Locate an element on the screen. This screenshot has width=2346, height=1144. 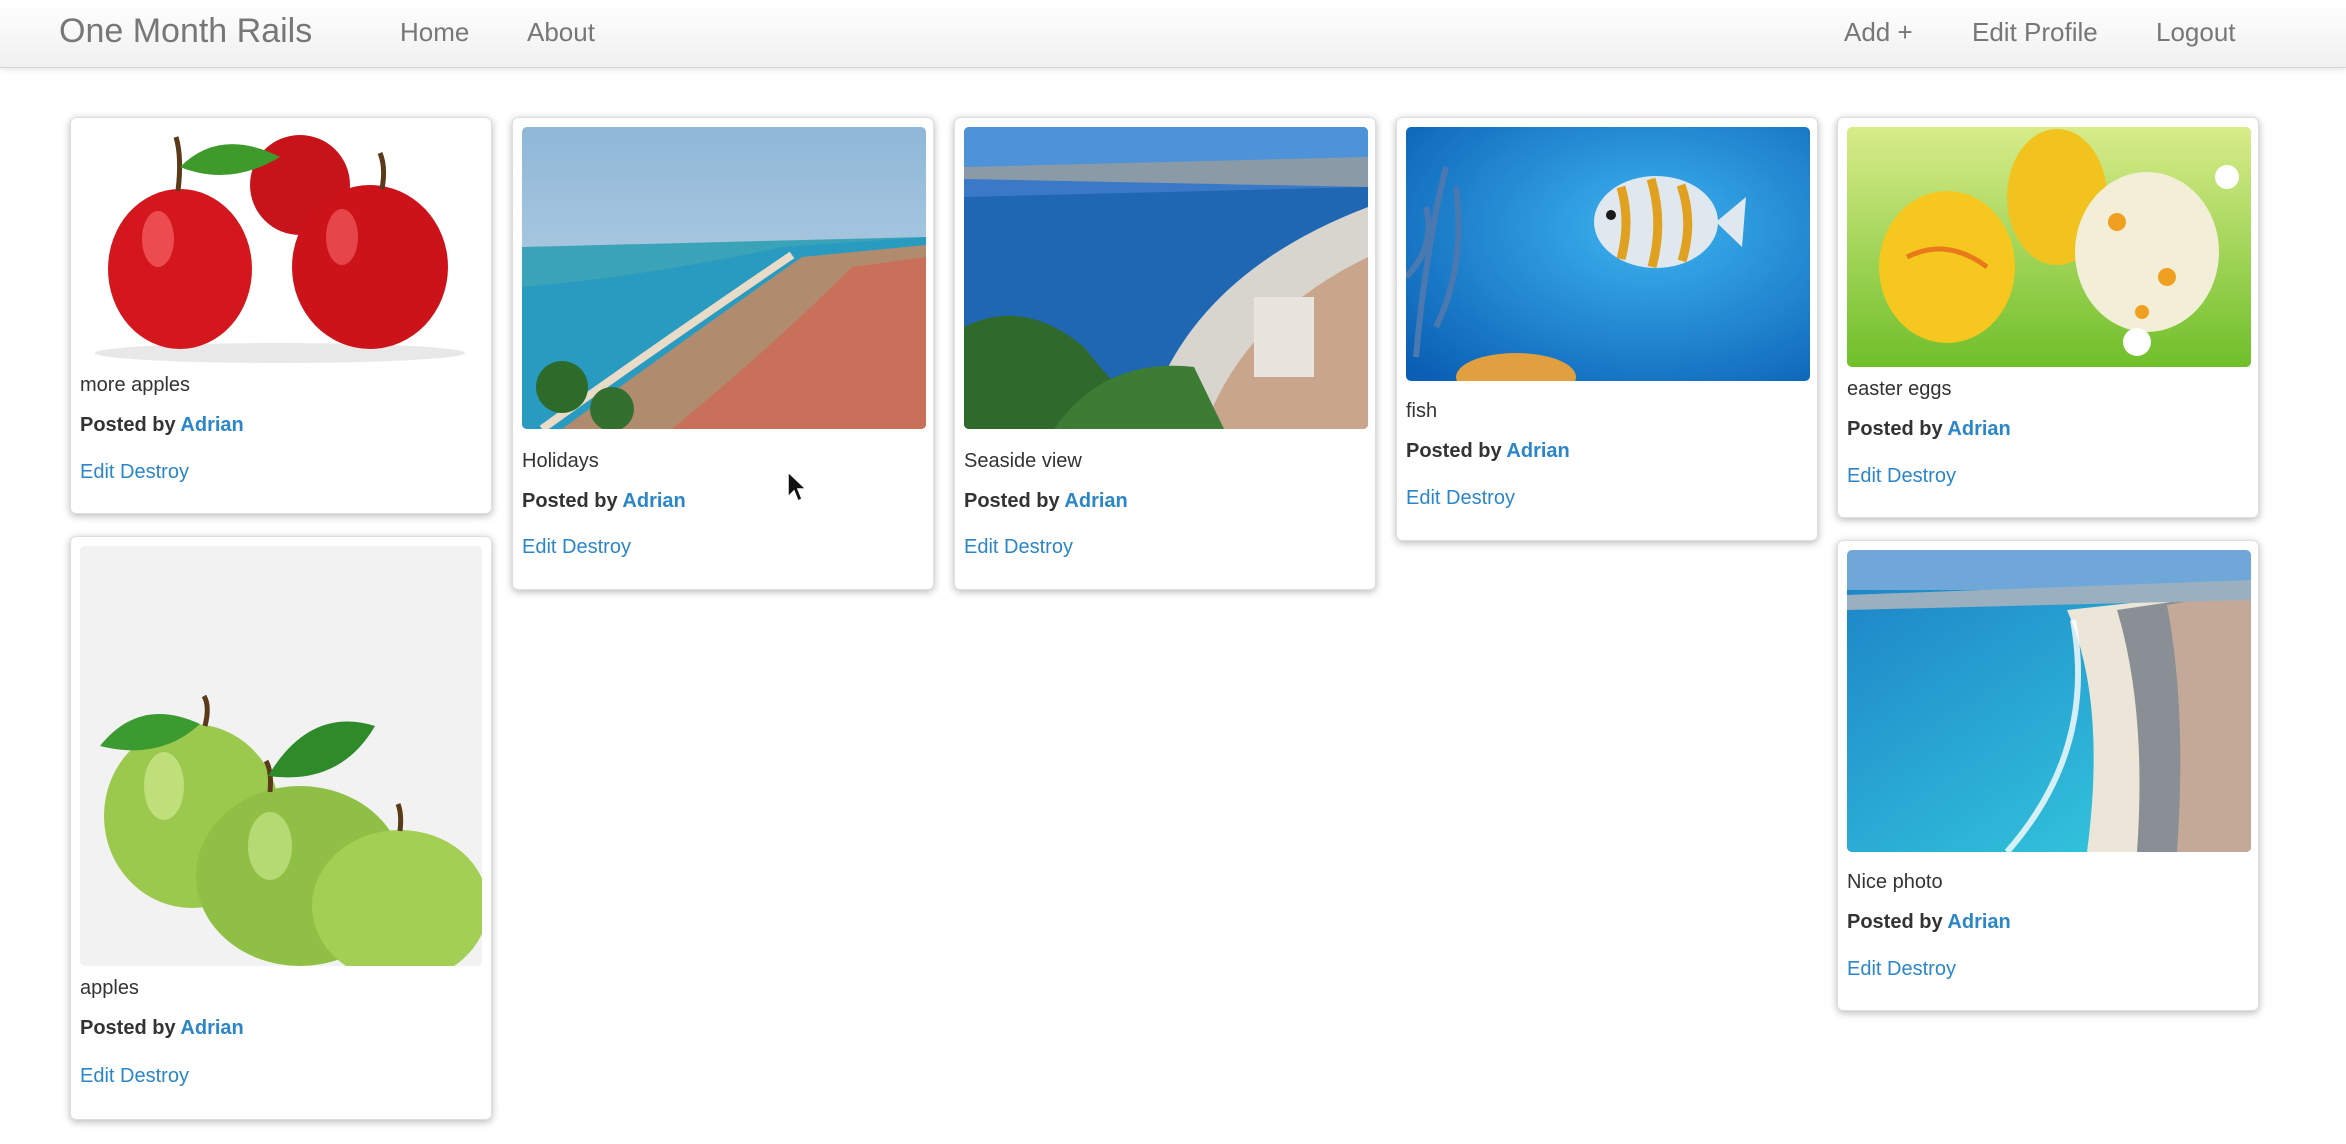
nav-add-link: Add + is located at coordinates (1878, 32).